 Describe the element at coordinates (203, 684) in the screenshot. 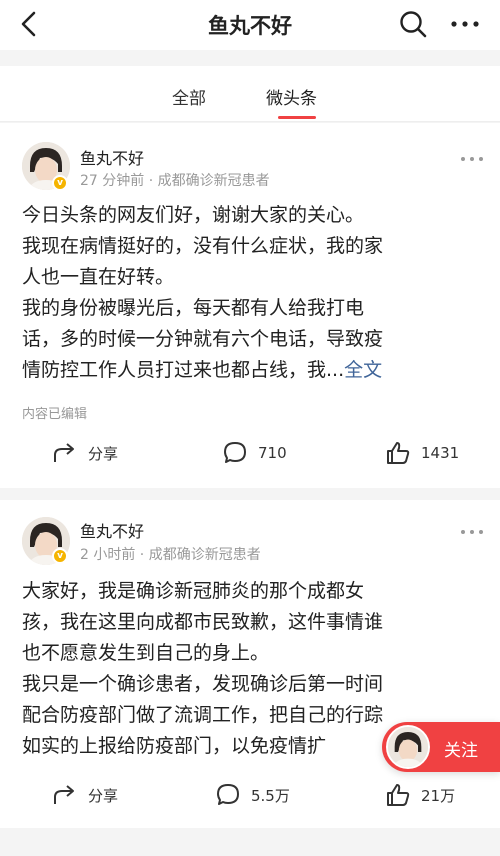

I see `post-line: 我只是一个确诊患者，发现确诊后第一时间` at that location.